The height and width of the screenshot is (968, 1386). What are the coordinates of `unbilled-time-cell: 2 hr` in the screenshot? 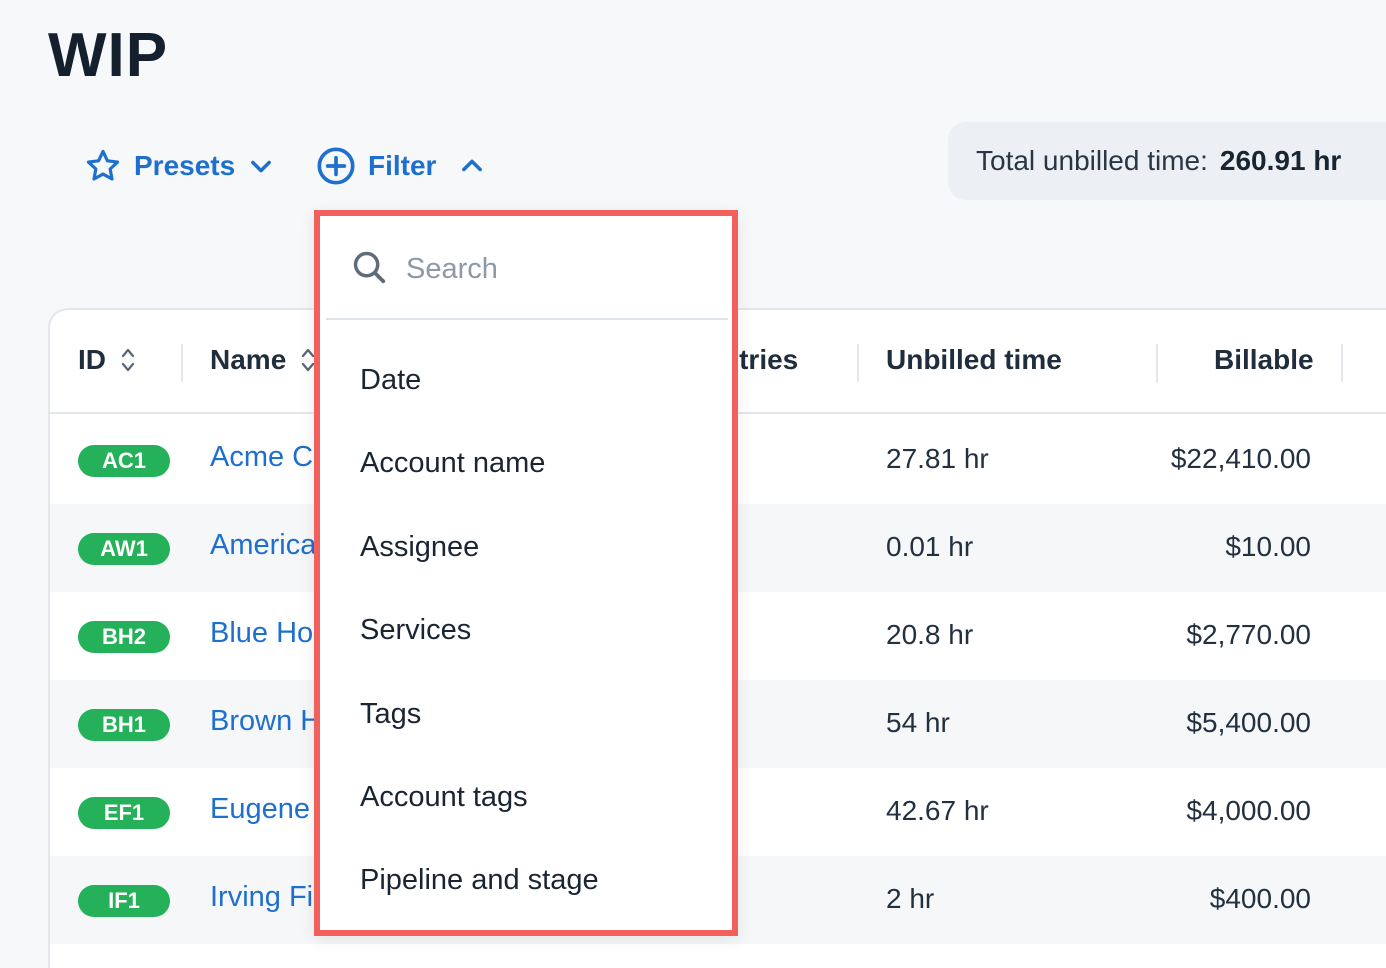 It's located at (910, 898).